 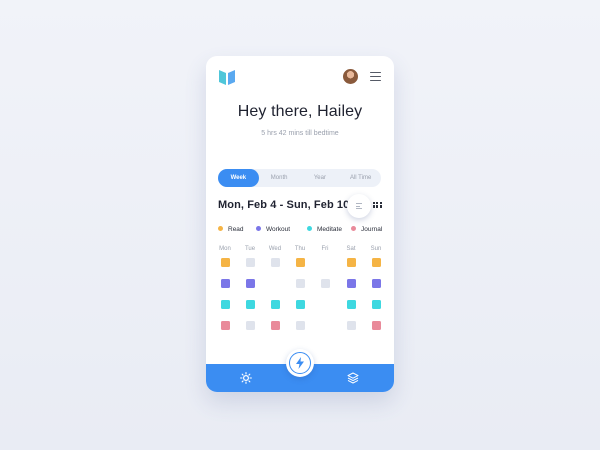 I want to click on habit-tracker-grid, so click(x=303, y=298).